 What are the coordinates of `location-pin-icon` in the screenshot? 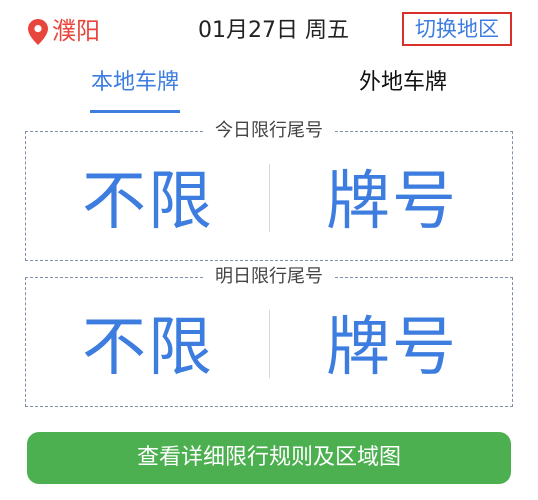 It's located at (38, 32).